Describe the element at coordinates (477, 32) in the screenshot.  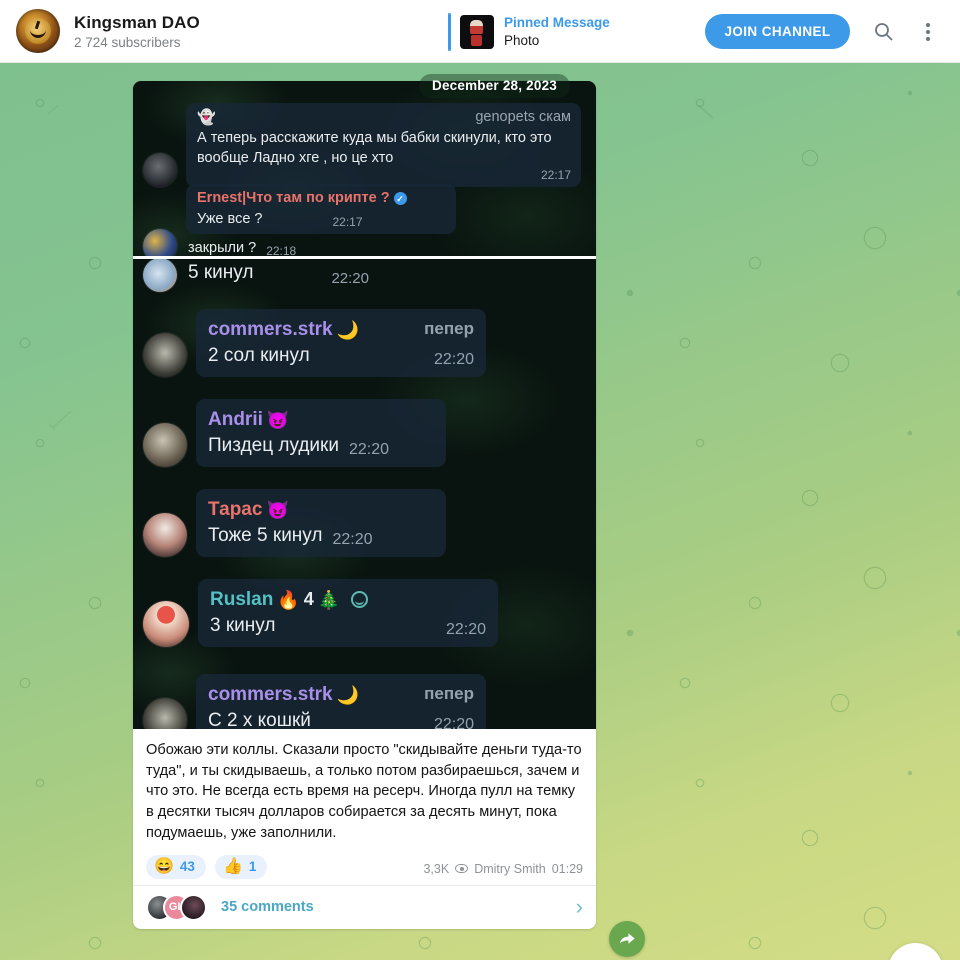
I see `photo-thumbnail-icon` at that location.